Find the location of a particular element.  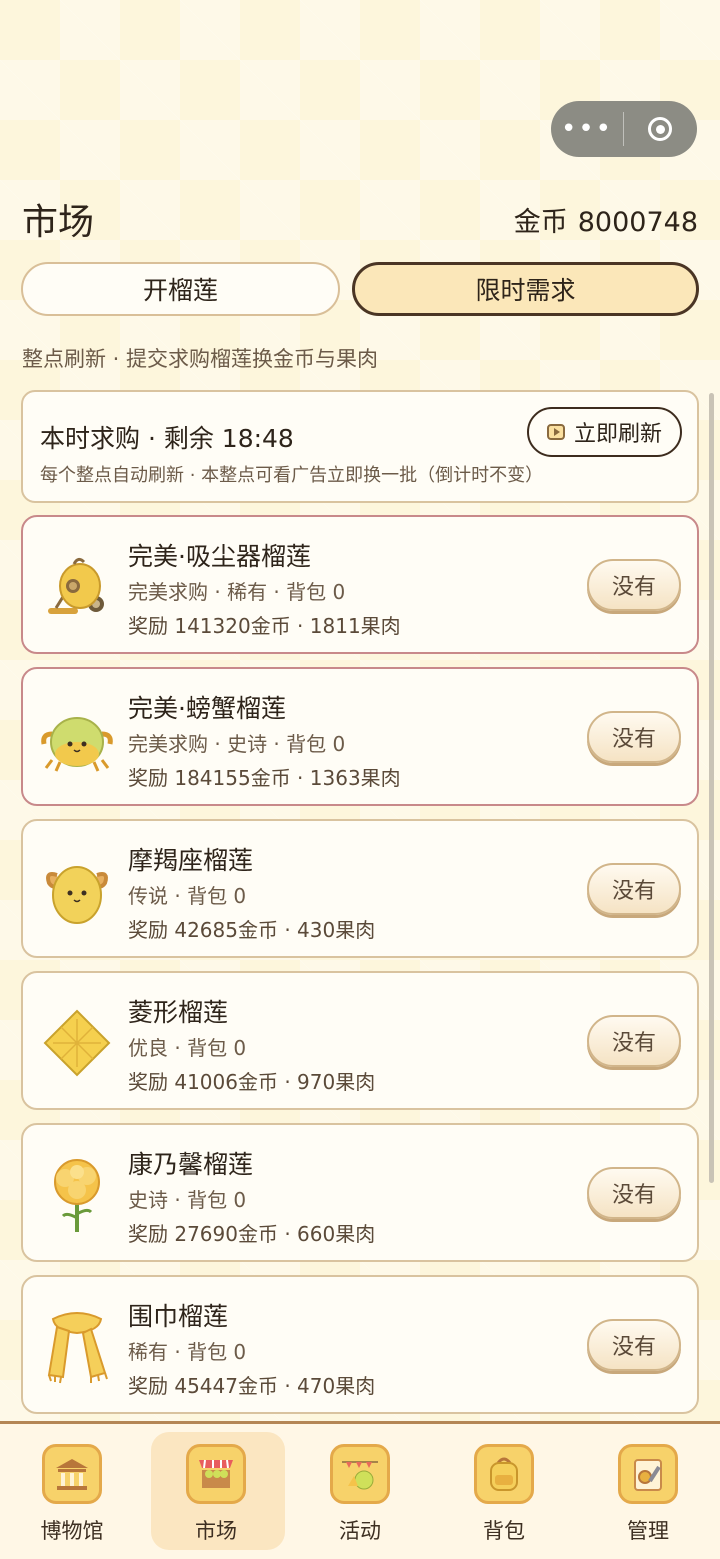

nav-event: 活动 is located at coordinates (360, 1491).